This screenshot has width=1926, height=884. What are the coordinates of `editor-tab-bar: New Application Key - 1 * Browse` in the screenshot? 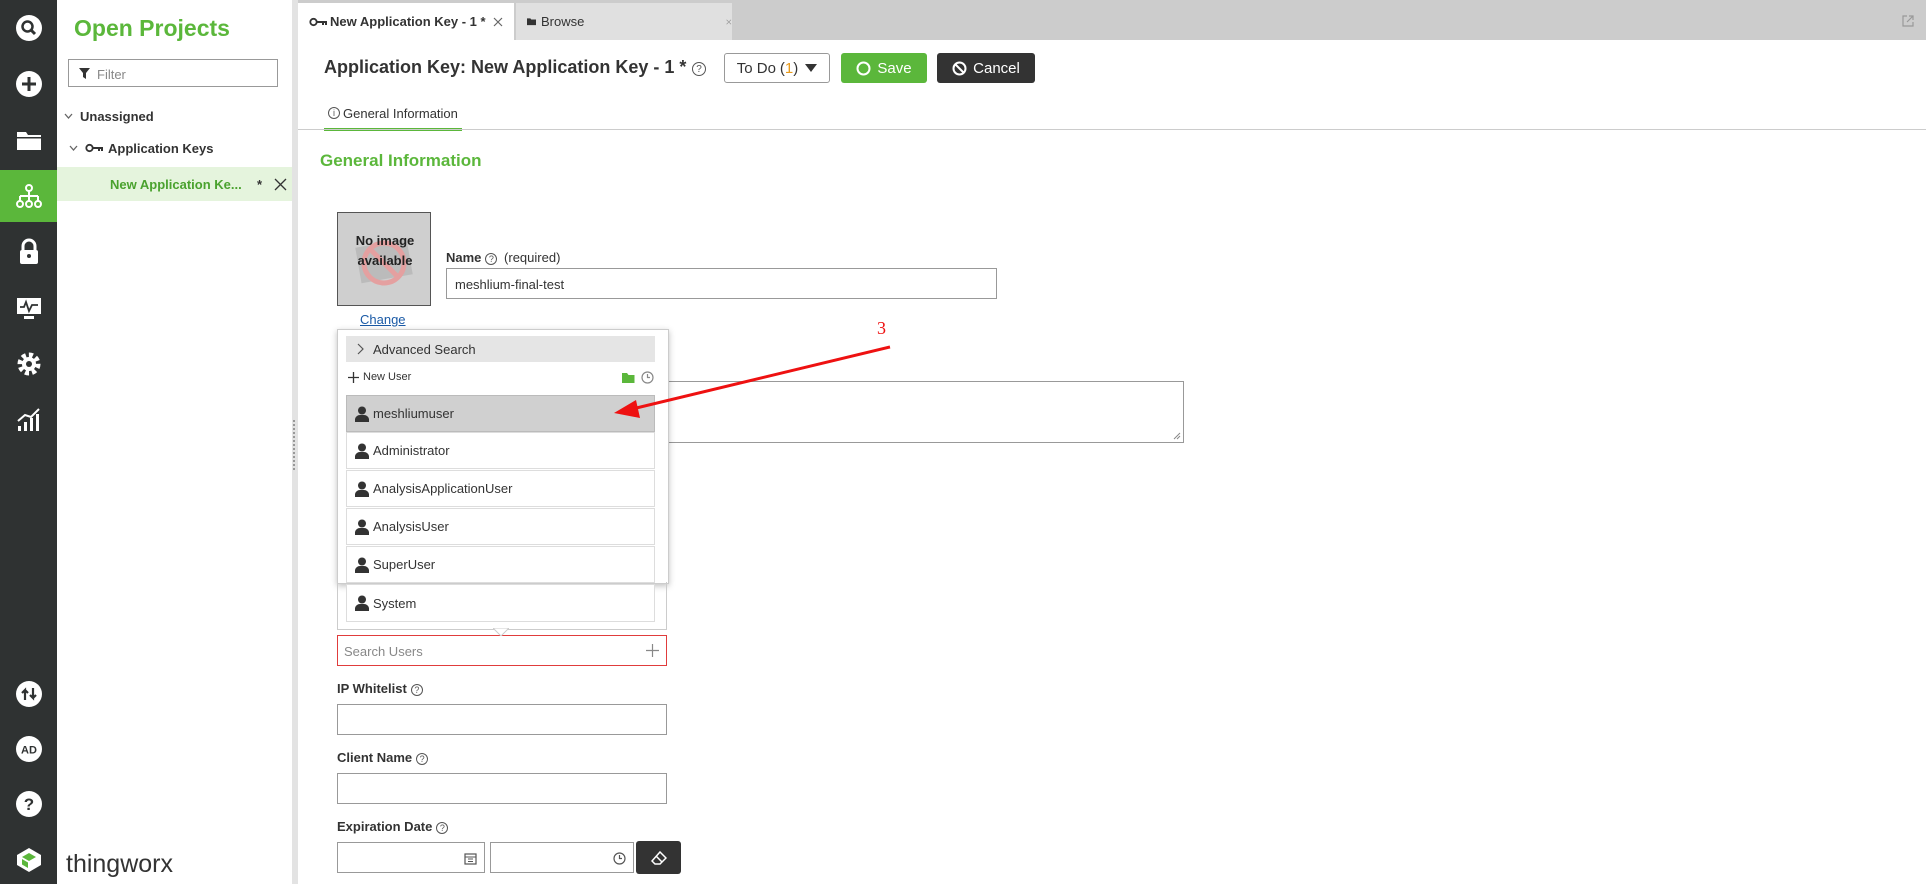 It's located at (1112, 20).